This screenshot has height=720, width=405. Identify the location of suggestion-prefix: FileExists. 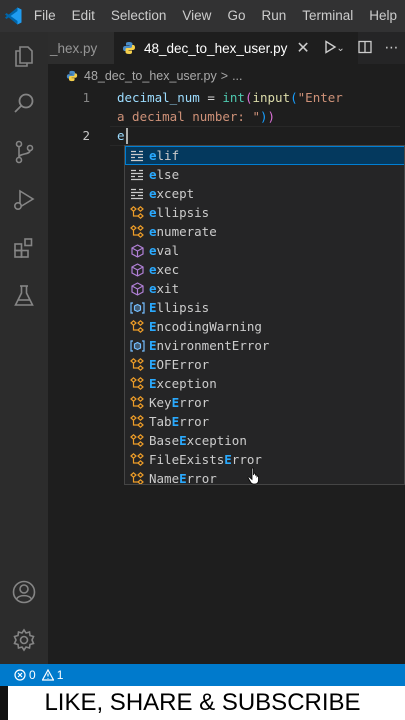
(187, 459).